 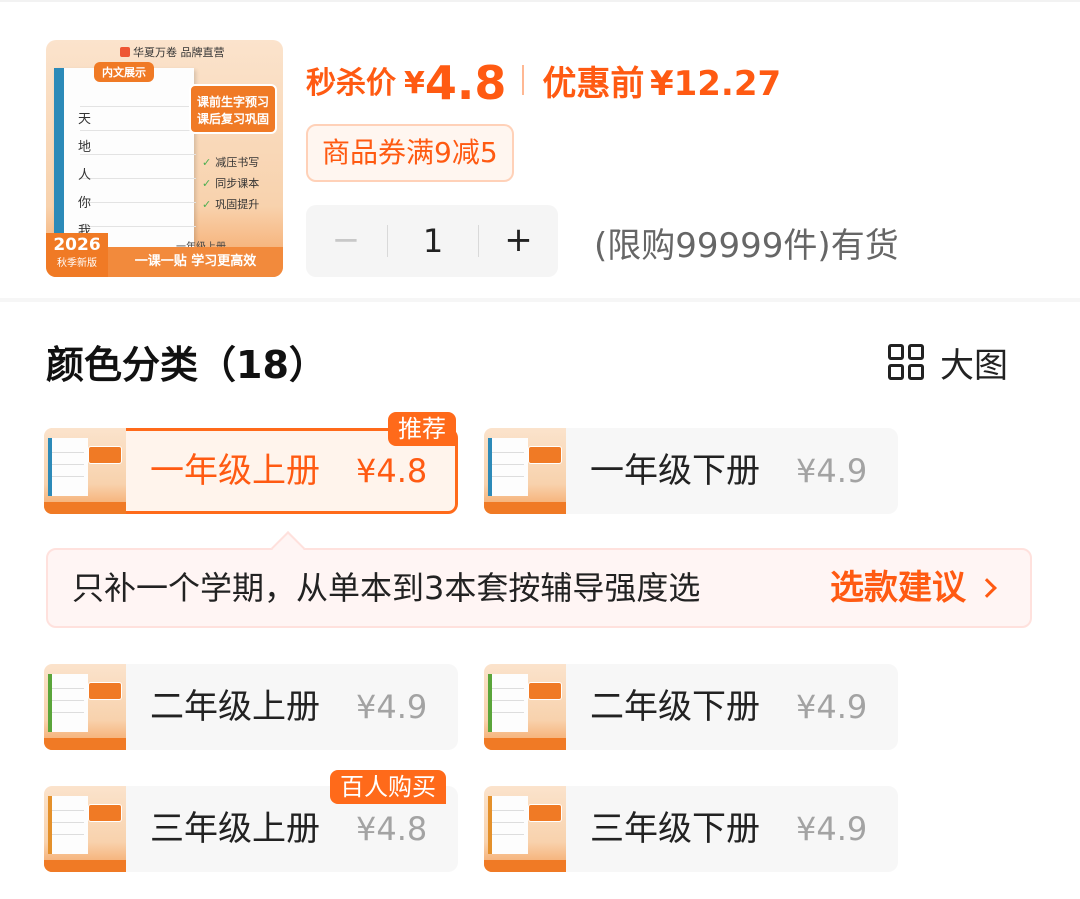 I want to click on quantity-input: 1, so click(x=433, y=241).